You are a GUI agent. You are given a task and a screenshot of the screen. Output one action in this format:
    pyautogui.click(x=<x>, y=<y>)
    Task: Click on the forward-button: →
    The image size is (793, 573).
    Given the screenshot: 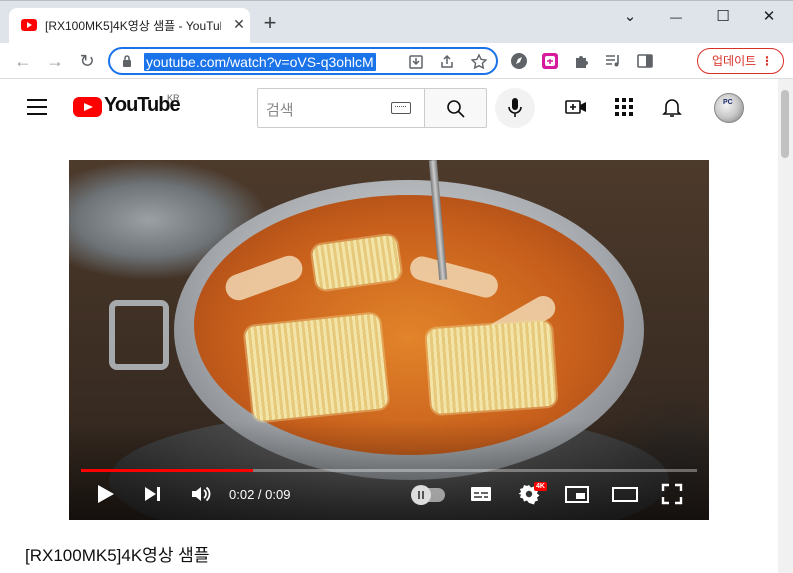 What is the action you would take?
    pyautogui.click(x=55, y=61)
    